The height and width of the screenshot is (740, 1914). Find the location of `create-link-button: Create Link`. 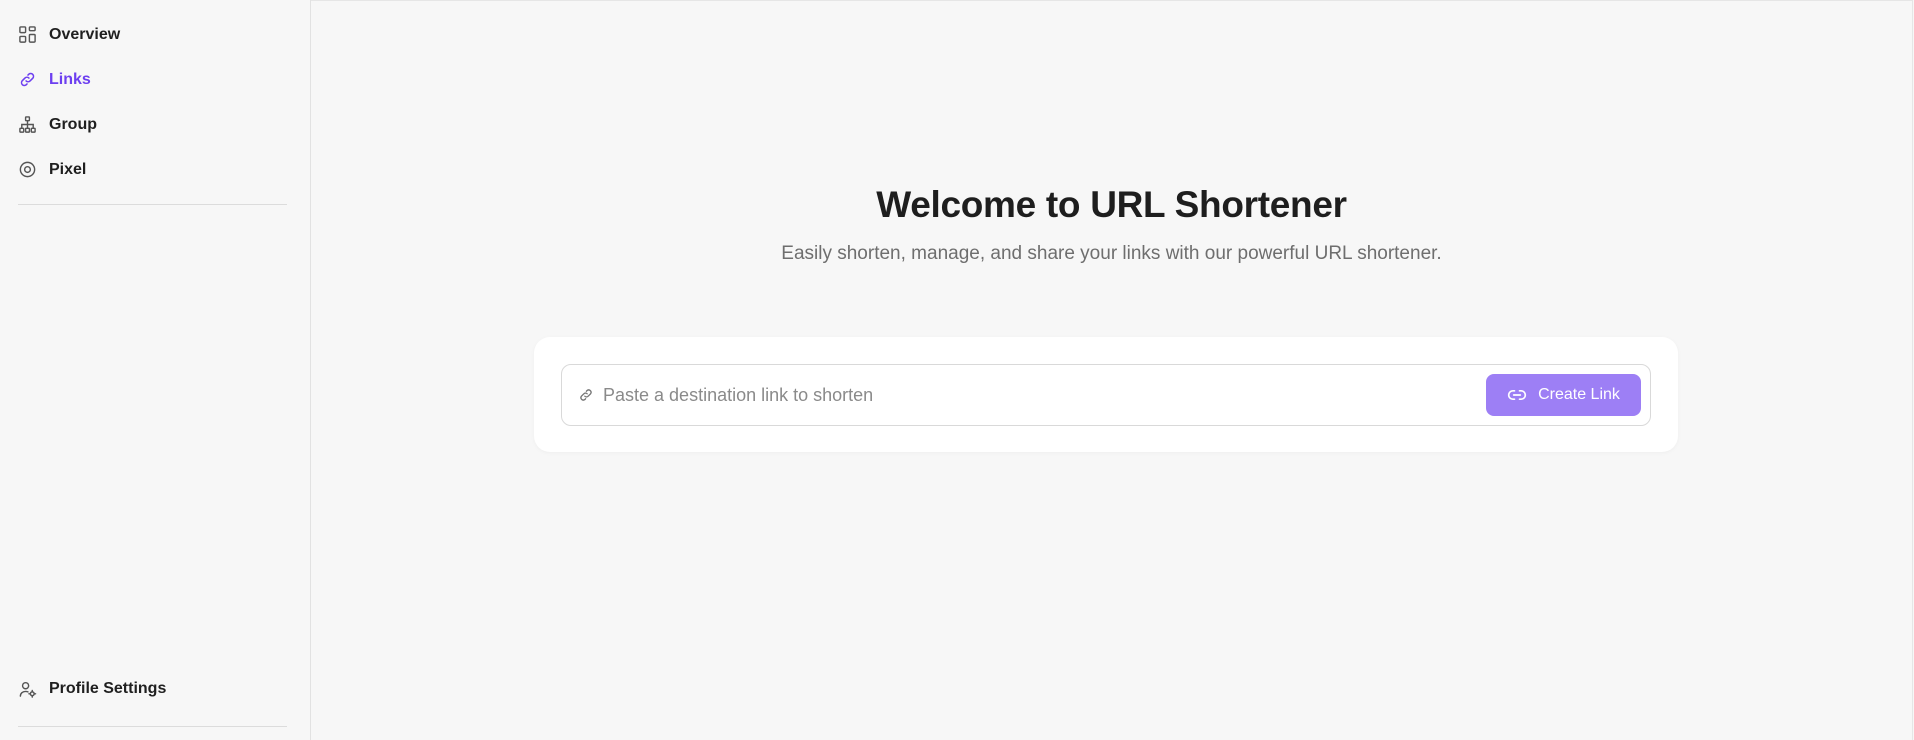

create-link-button: Create Link is located at coordinates (1563, 395).